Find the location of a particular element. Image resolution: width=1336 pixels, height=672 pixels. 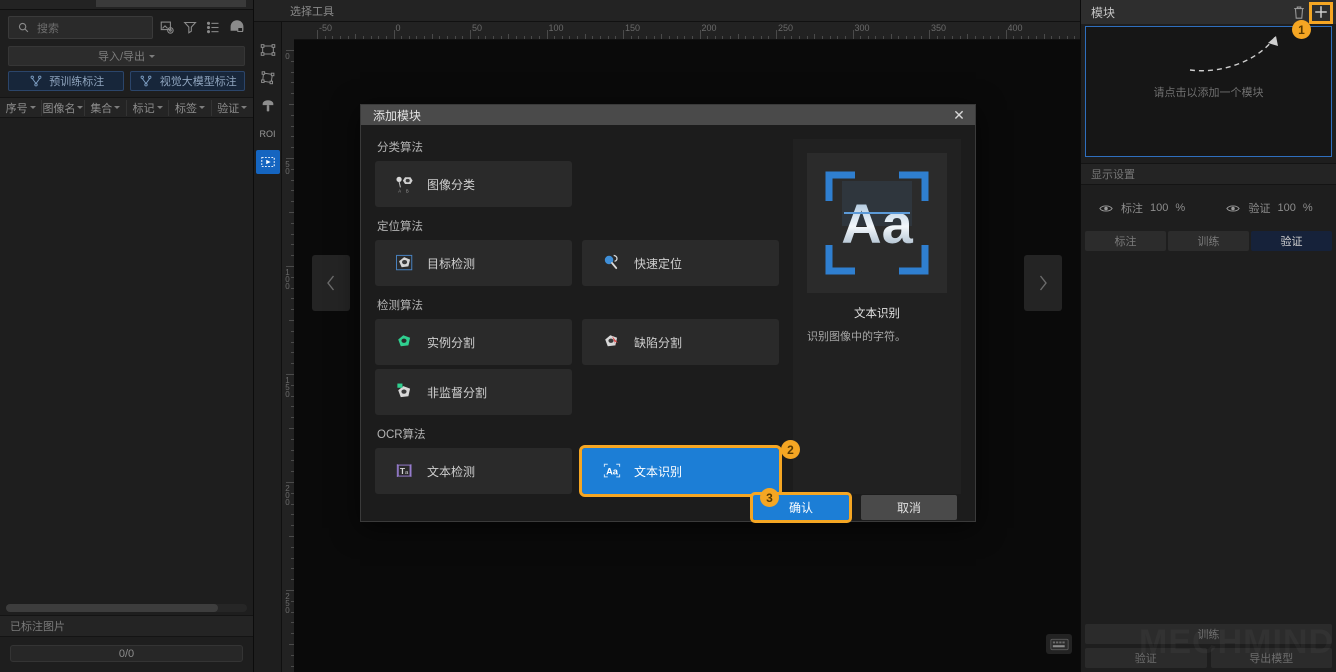

instance-segmentation-card: 实例分割 is located at coordinates (473, 342).